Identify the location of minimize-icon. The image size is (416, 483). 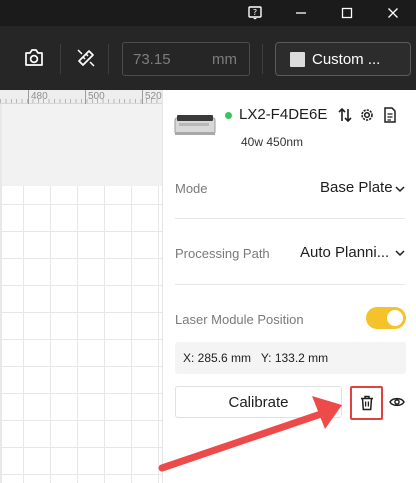
(301, 13).